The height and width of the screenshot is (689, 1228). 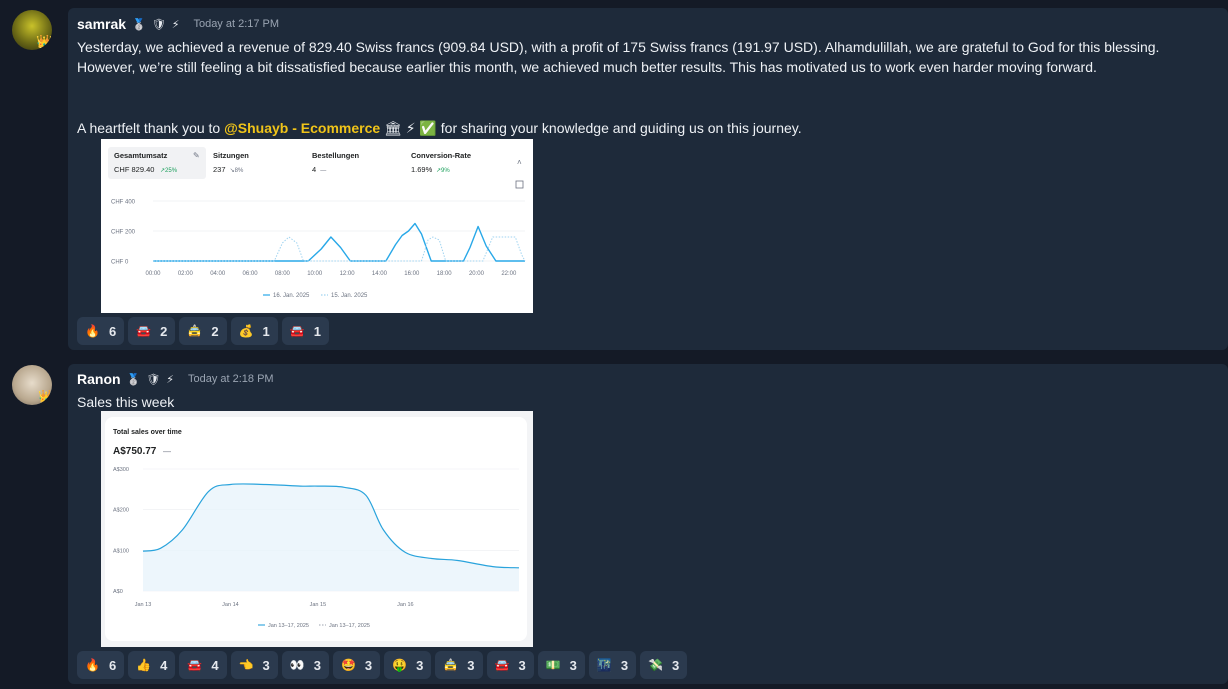 I want to click on zoom-icon, so click(x=519, y=184).